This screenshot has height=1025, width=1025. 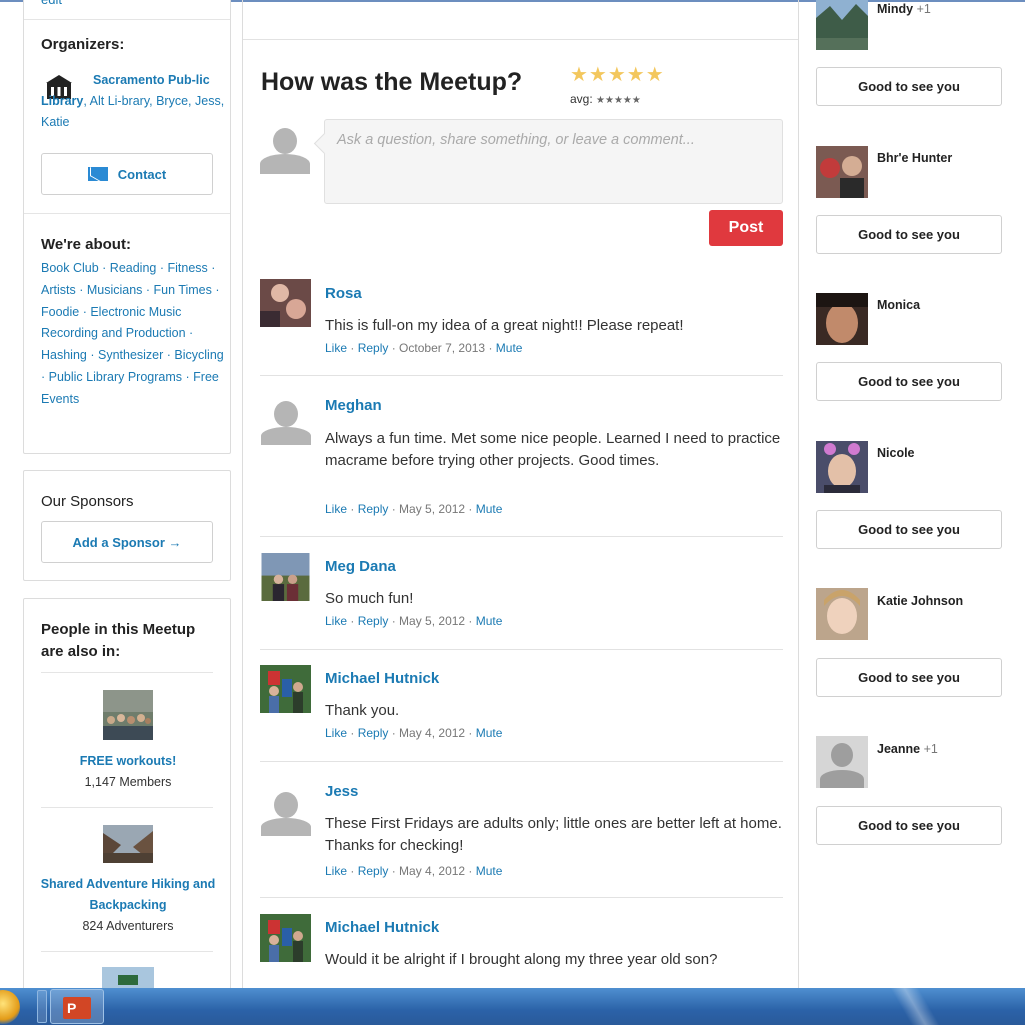 I want to click on powerpoint-icon: P, so click(x=77, y=1008).